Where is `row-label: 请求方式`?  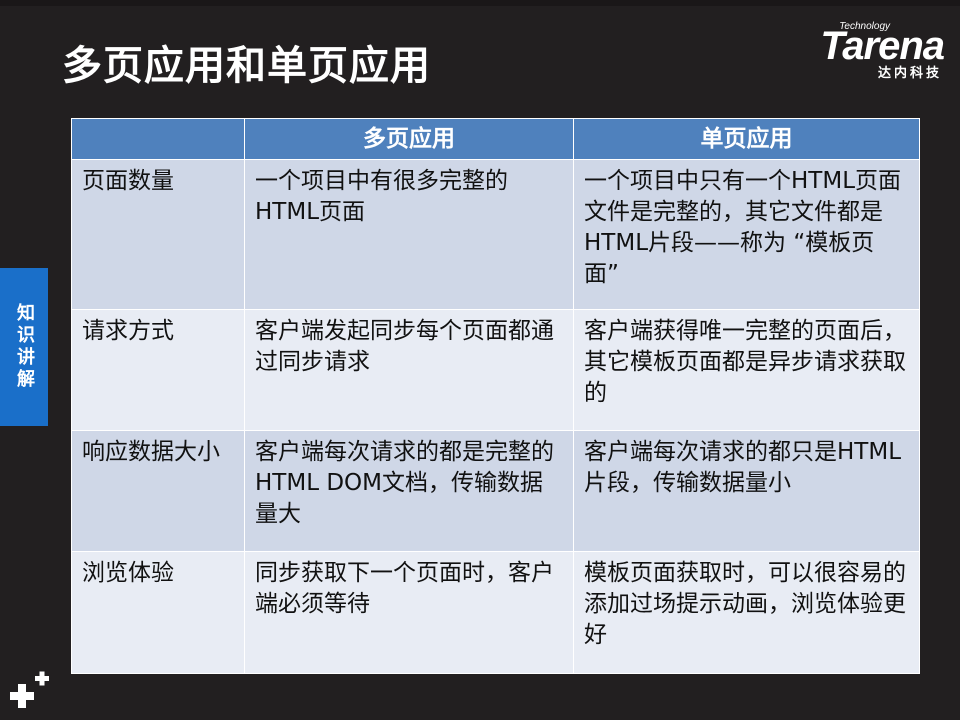 row-label: 请求方式 is located at coordinates (158, 370).